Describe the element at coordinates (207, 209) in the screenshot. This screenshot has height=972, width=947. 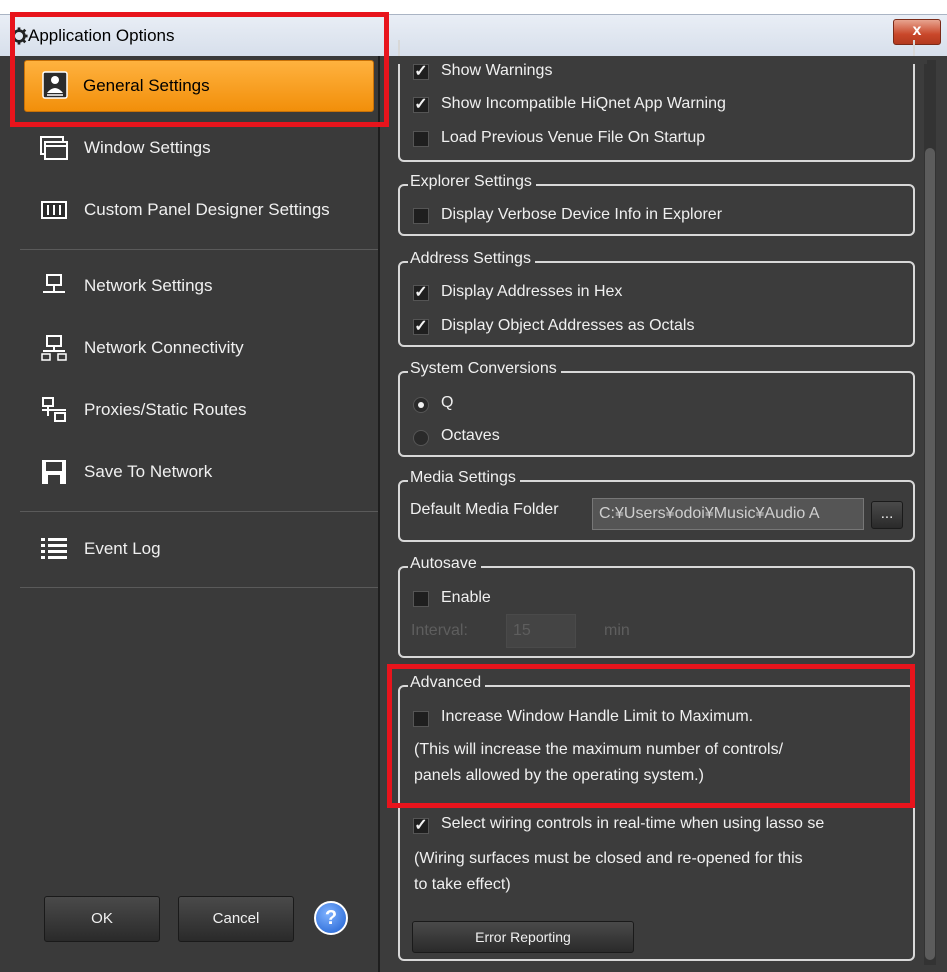
I see `sidebar-item-label: Custom Panel Designer Settings` at that location.